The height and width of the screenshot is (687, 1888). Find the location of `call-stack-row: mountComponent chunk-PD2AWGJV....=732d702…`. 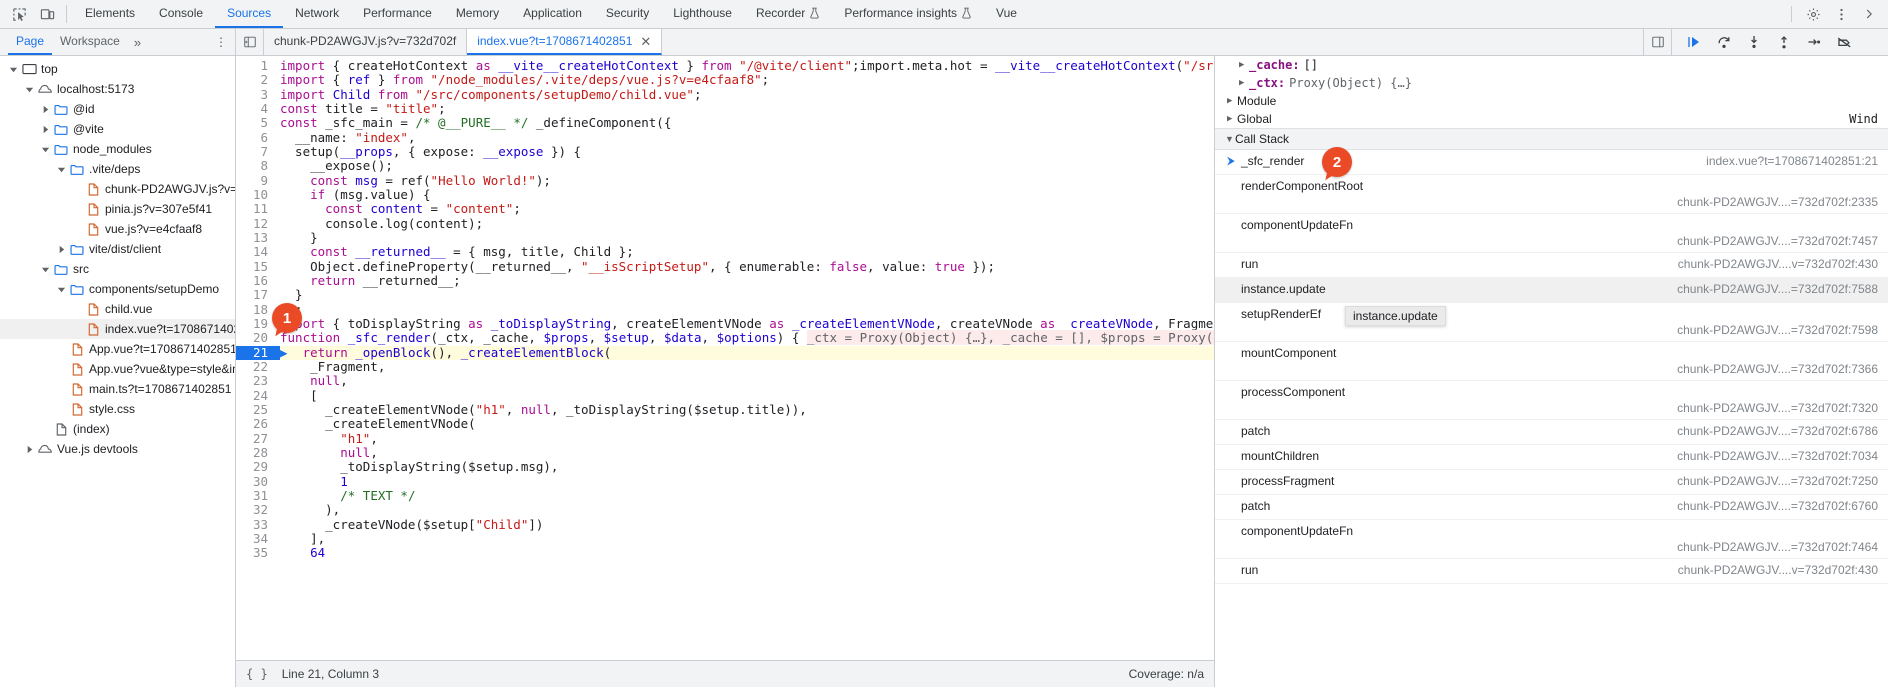

call-stack-row: mountComponent chunk-PD2AWGJV....=732d702… is located at coordinates (1551, 361).